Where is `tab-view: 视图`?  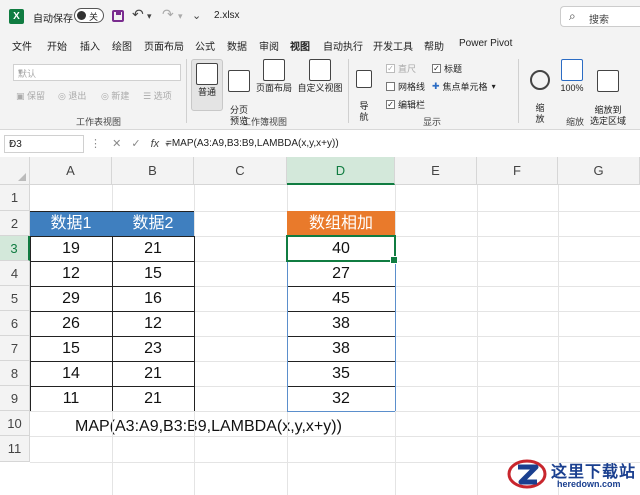 tab-view: 视图 is located at coordinates (300, 48).